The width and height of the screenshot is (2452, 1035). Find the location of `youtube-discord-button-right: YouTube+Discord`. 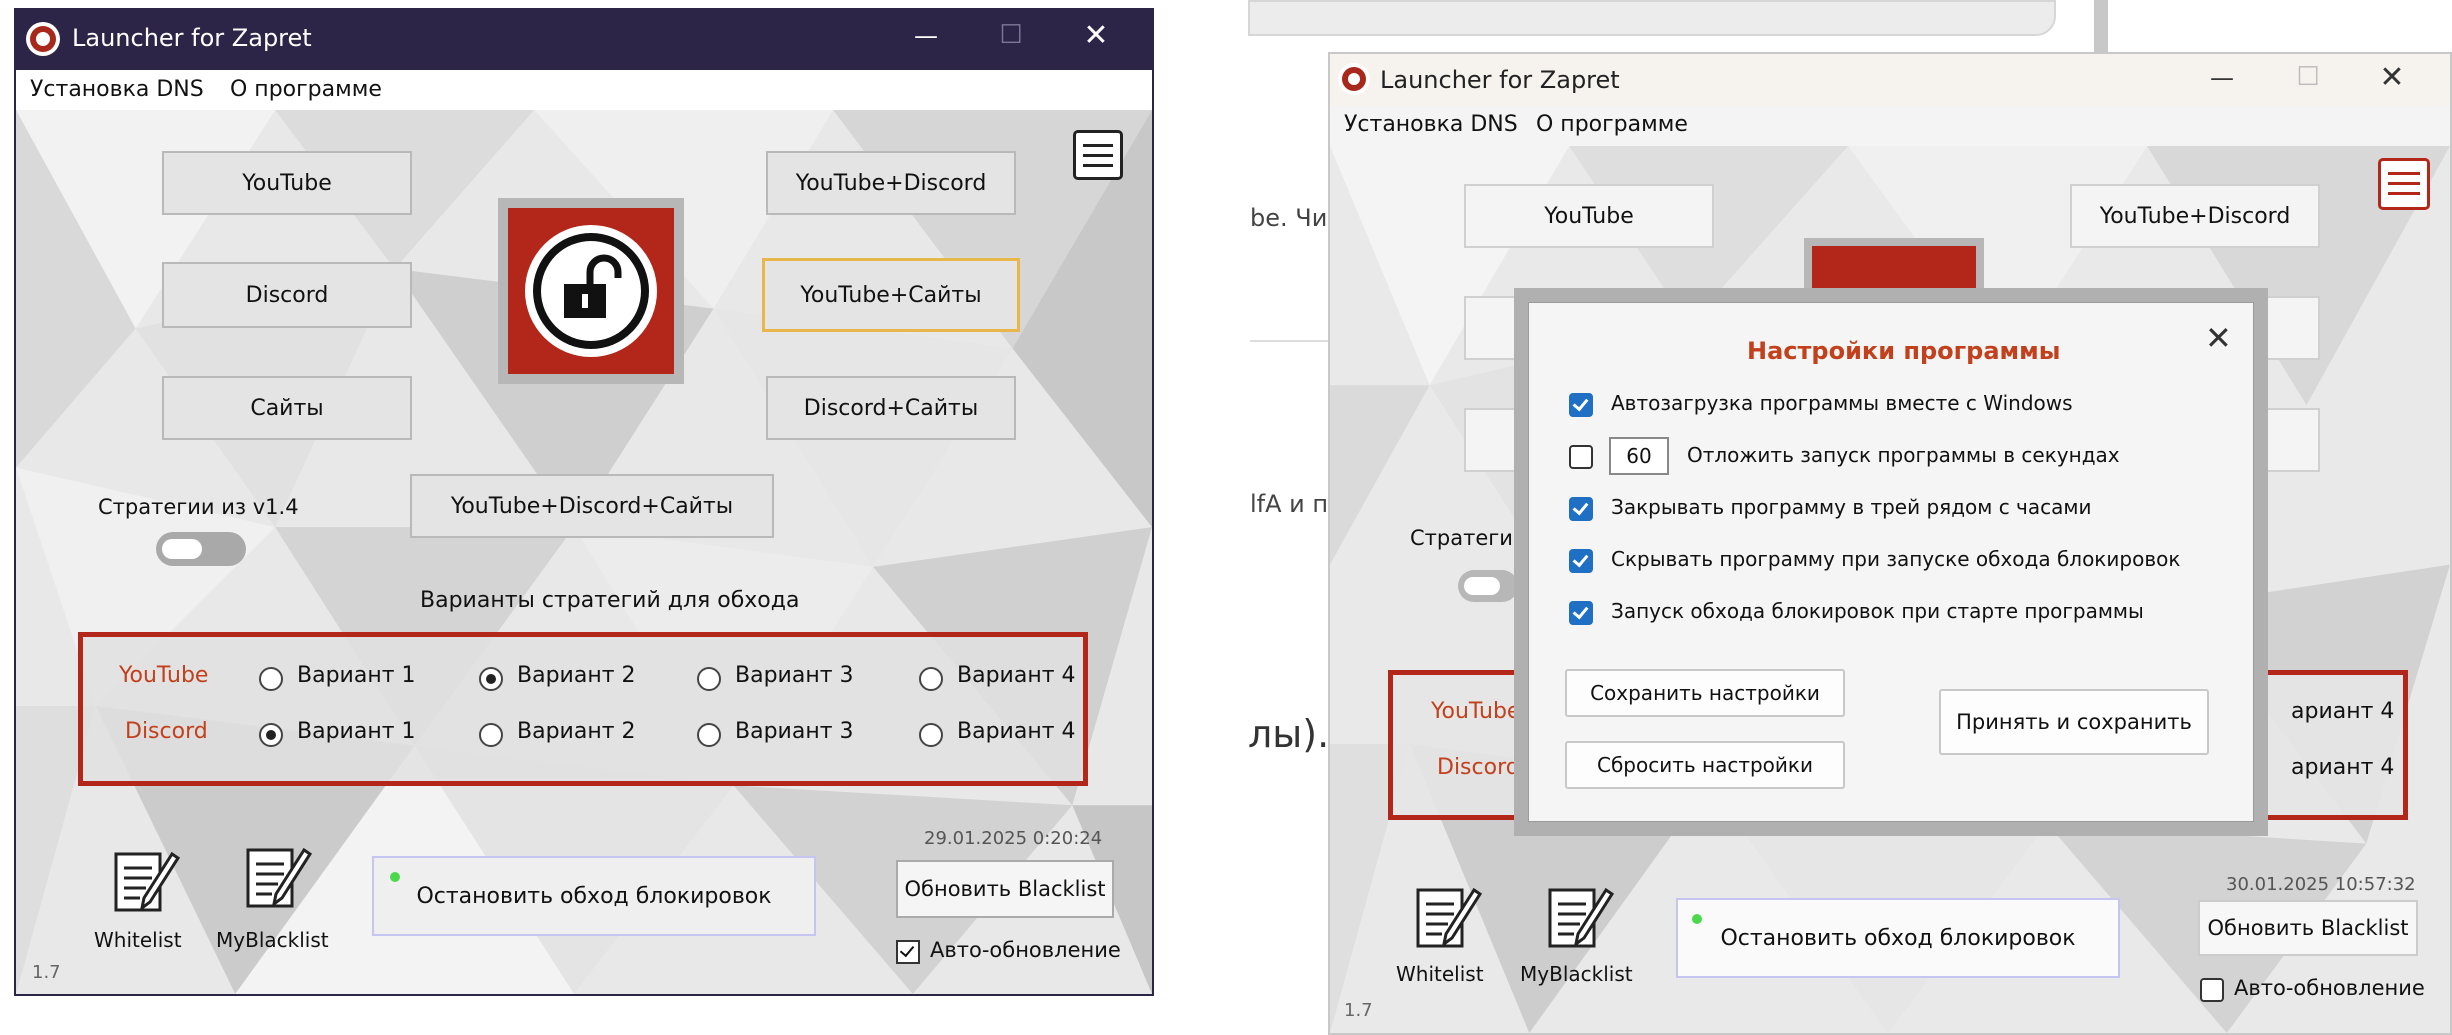

youtube-discord-button-right: YouTube+Discord is located at coordinates (2195, 216).